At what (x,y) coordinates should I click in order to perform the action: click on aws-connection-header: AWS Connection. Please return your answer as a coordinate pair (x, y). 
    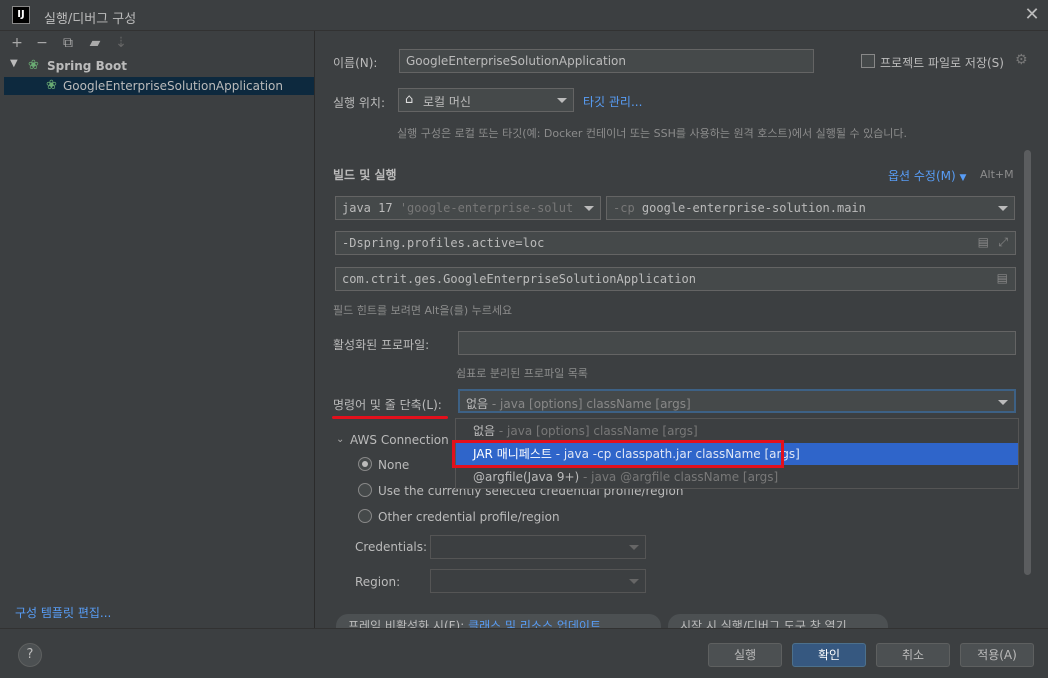
    Looking at the image, I should click on (399, 440).